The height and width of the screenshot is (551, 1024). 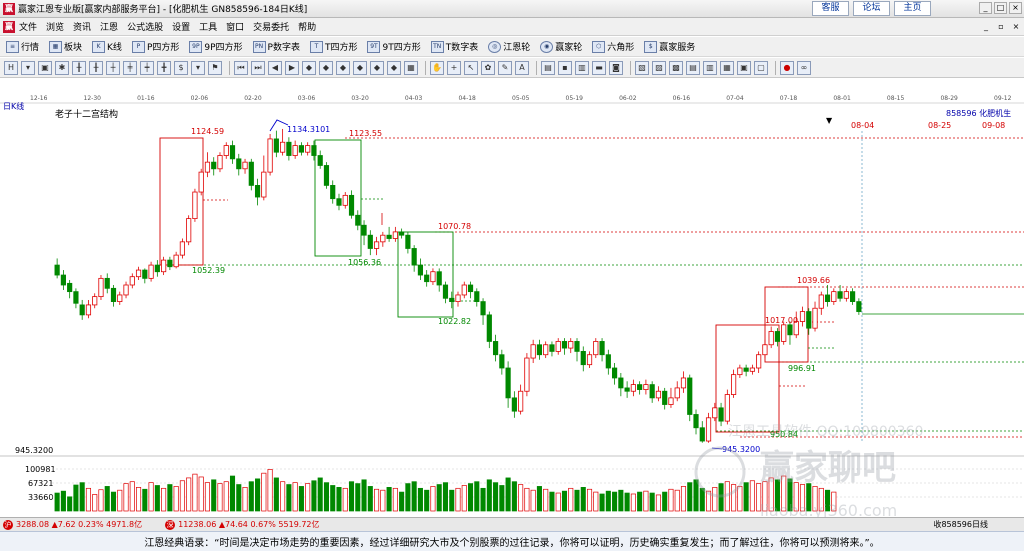 What do you see at coordinates (235, 26) in the screenshot?
I see `menu-window: 窗口` at bounding box center [235, 26].